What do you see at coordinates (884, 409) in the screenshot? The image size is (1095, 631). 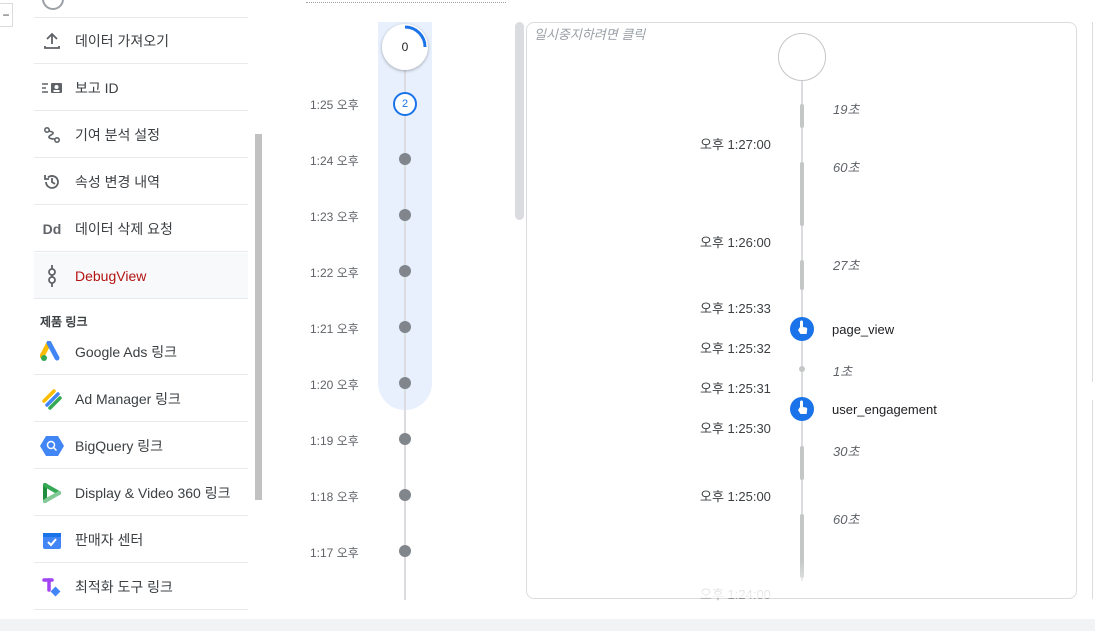 I see `event-name: user_engagement` at bounding box center [884, 409].